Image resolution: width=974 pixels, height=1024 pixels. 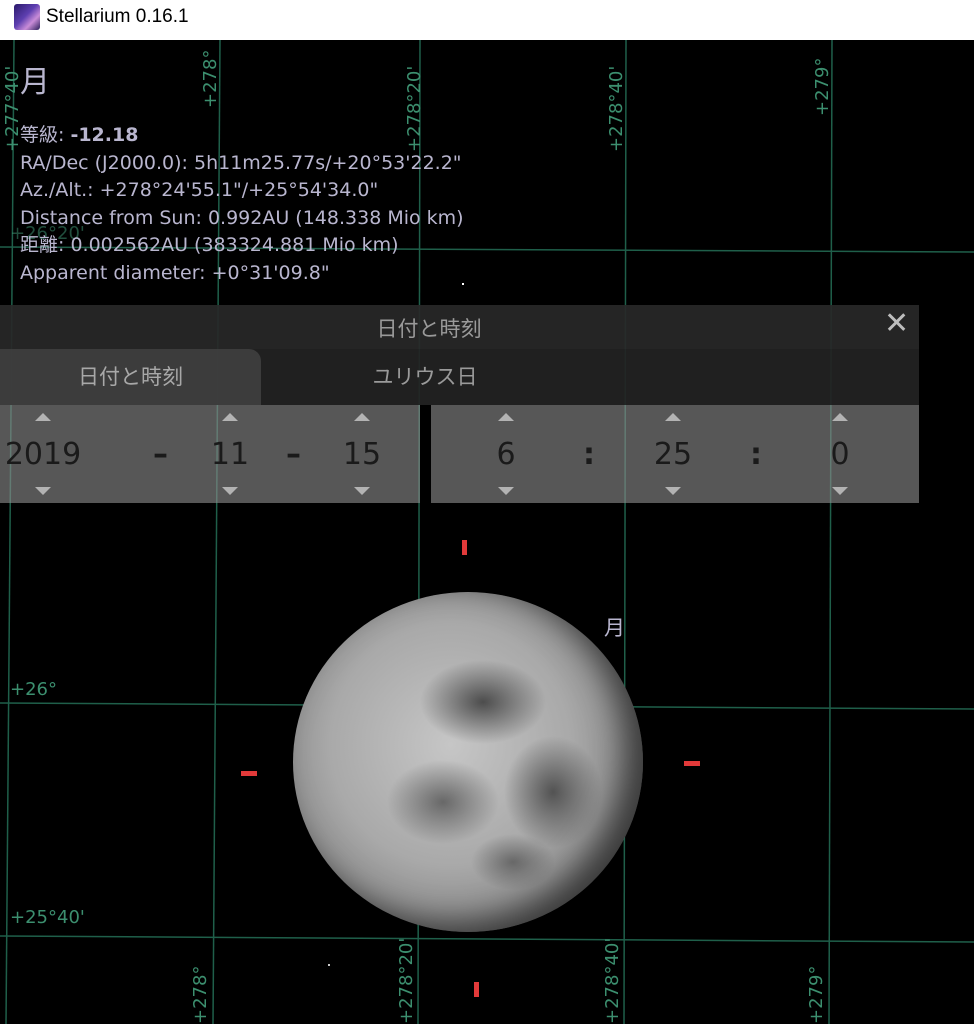 I want to click on year-spinner: 2019, so click(x=43, y=454).